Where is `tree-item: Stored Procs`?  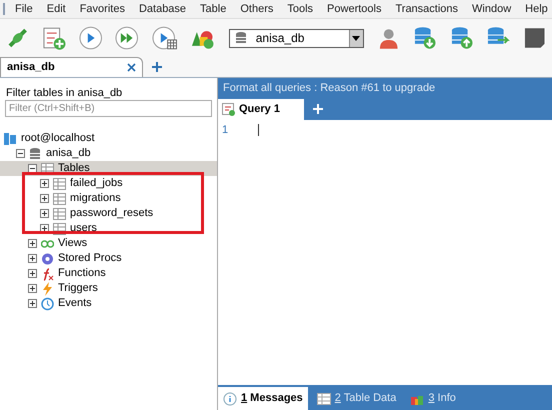 tree-item: Stored Procs is located at coordinates (90, 258).